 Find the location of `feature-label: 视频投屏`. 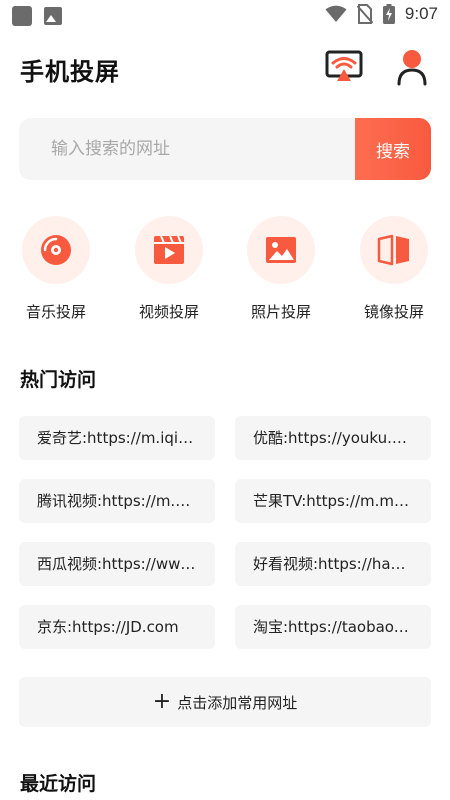

feature-label: 视频投屏 is located at coordinates (168, 312).